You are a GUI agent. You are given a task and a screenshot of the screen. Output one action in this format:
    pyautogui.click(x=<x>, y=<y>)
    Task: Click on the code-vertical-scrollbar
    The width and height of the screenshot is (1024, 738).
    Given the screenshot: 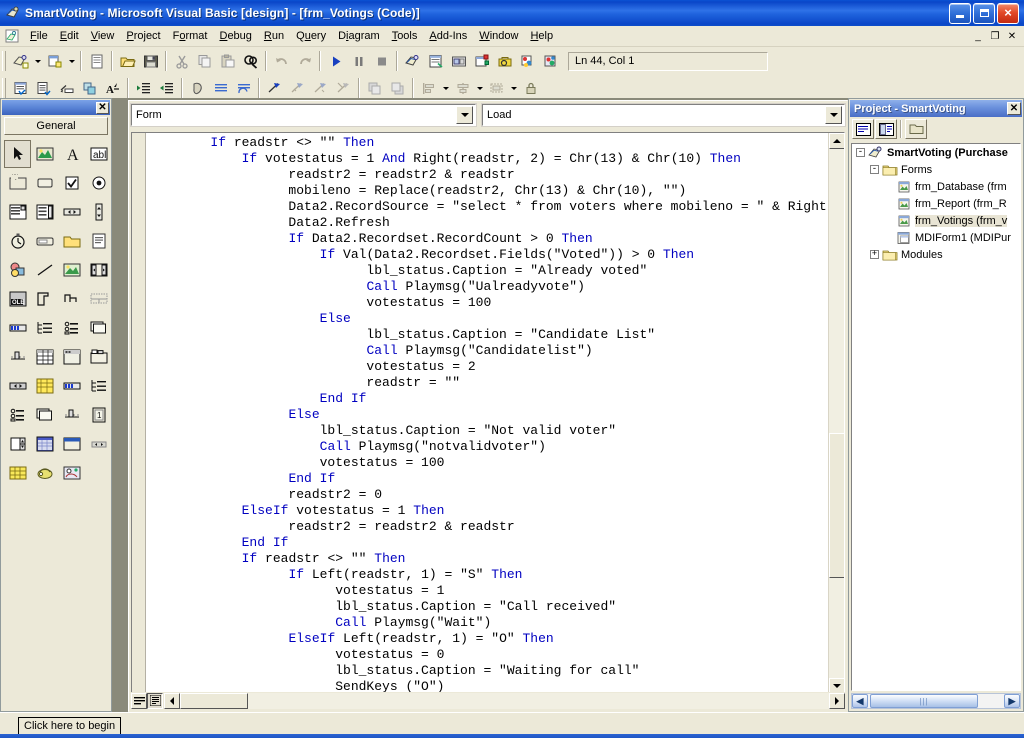 What is the action you would take?
    pyautogui.click(x=836, y=413)
    